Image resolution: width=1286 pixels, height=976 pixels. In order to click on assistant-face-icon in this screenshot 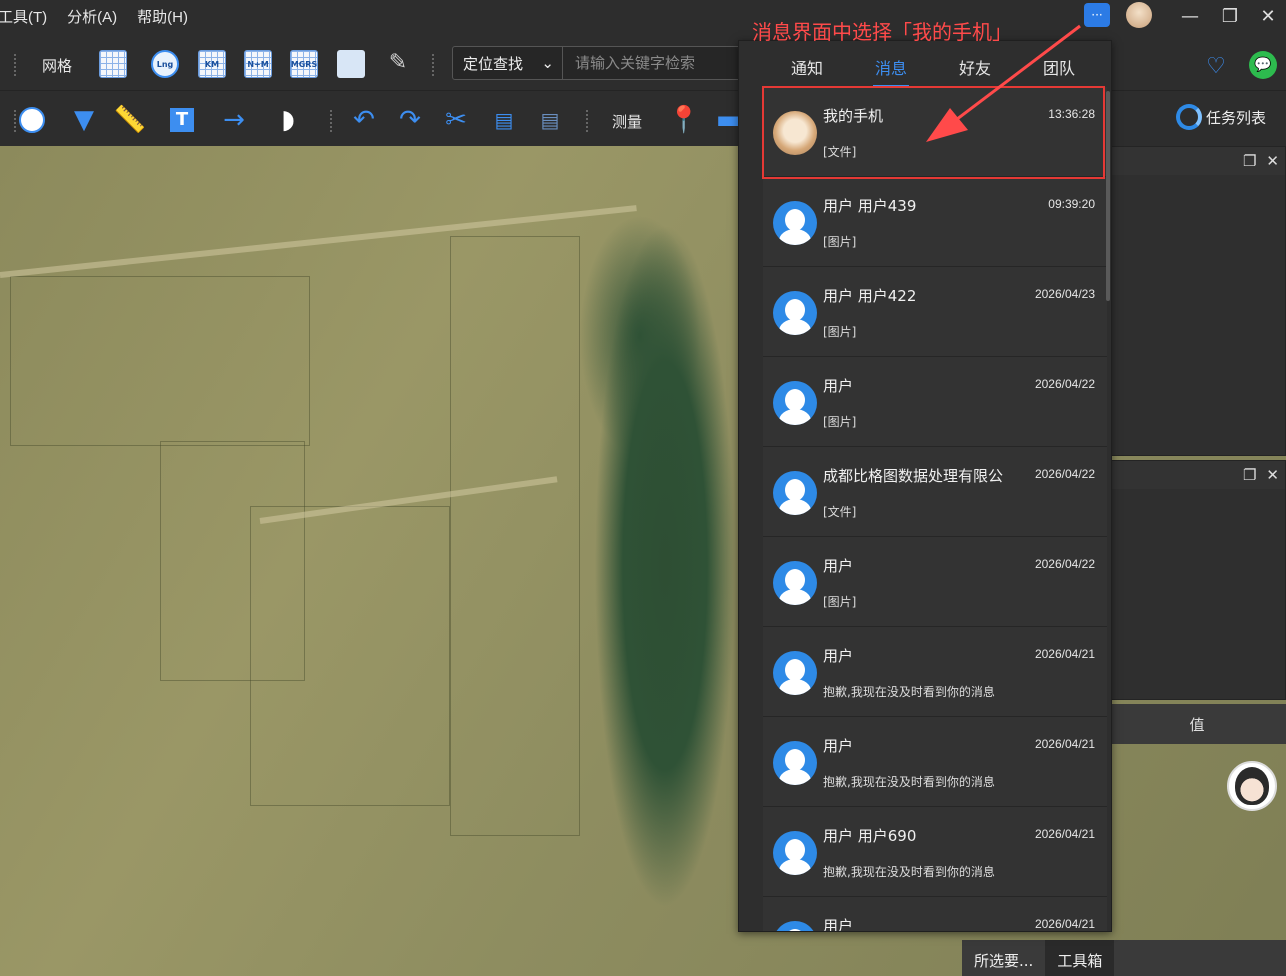, I will do `click(1252, 786)`.